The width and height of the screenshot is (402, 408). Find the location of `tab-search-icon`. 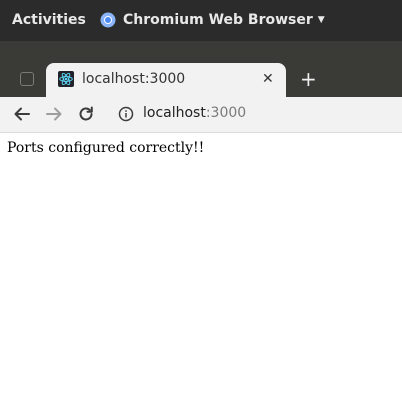

tab-search-icon is located at coordinates (27, 79).